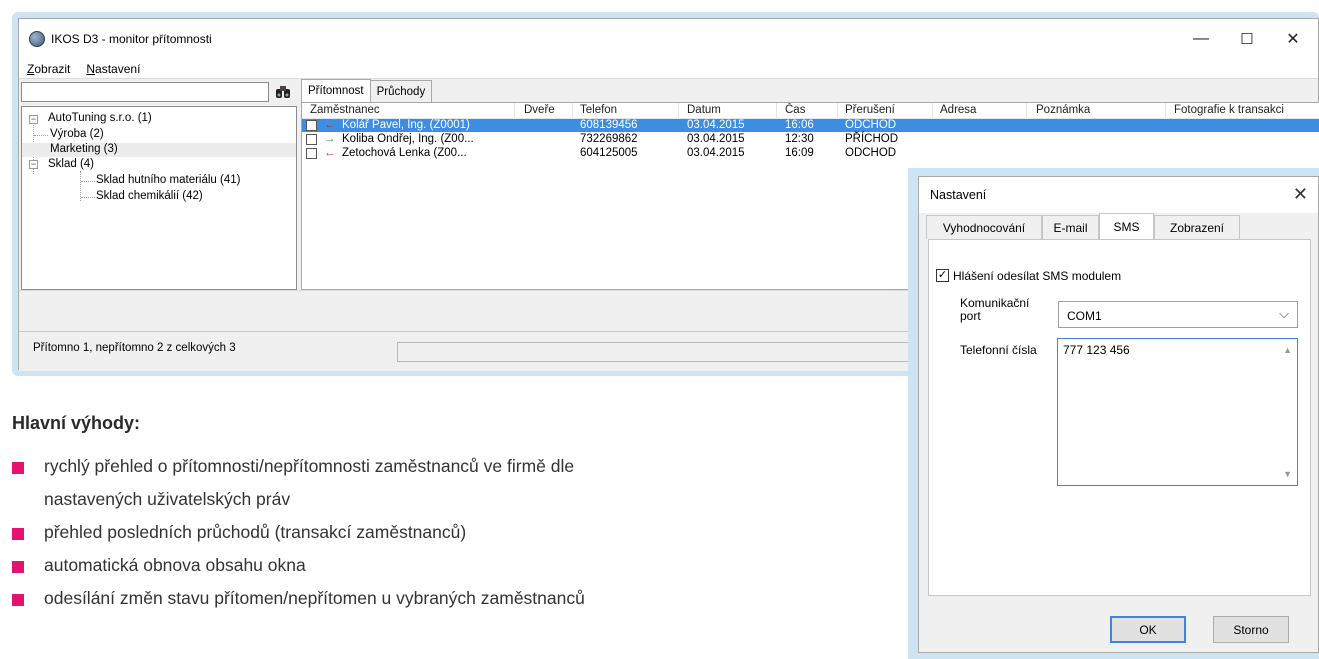  Describe the element at coordinates (134, 348) in the screenshot. I see `status-text: Přítomno 1, nepřítomno 2 z celkových 3` at that location.